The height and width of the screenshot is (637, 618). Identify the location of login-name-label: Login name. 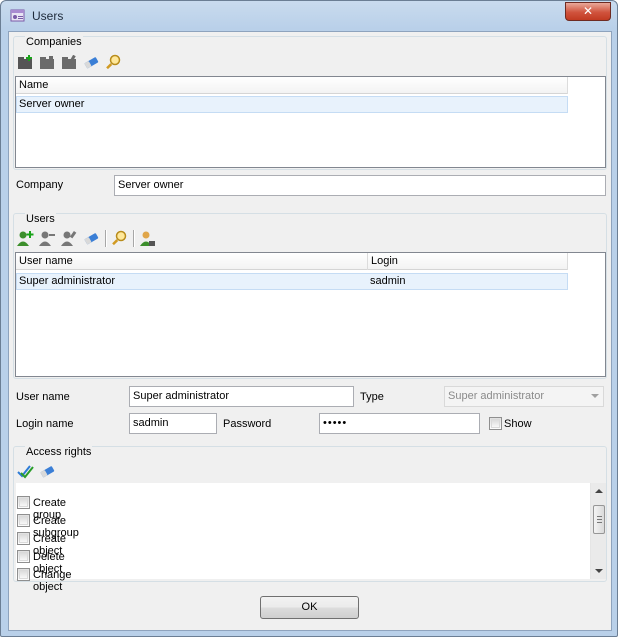
(45, 424).